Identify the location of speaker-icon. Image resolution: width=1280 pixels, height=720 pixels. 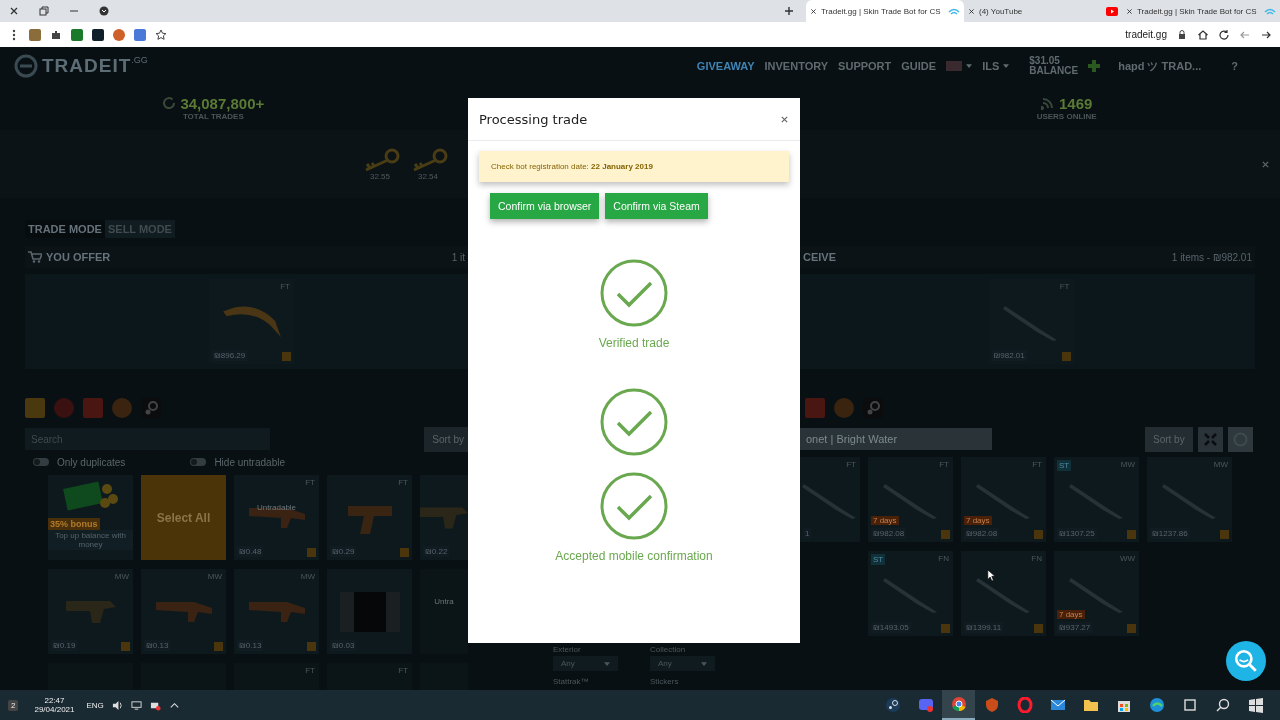
(117, 705).